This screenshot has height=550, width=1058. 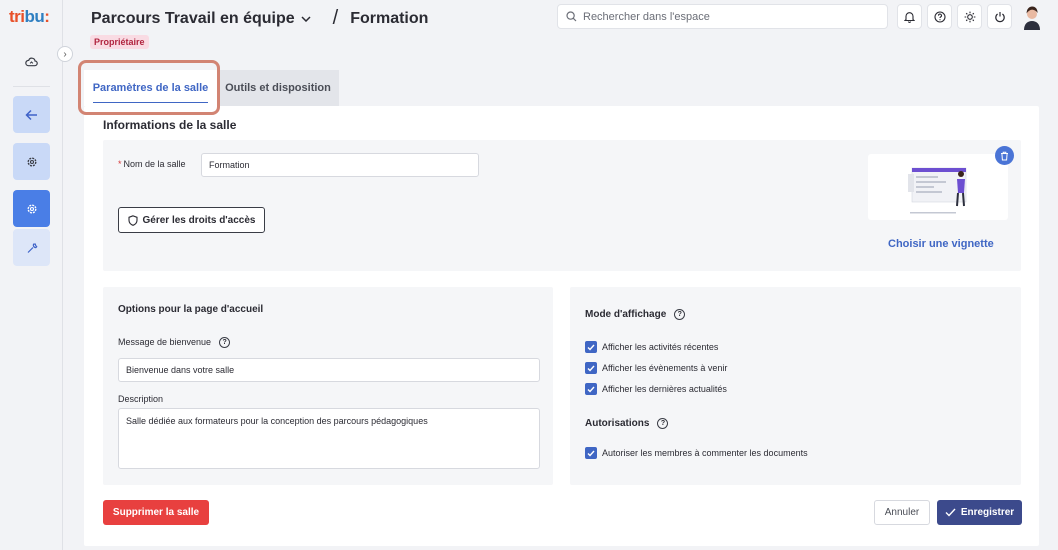 I want to click on permissions-title: Autorisations?, so click(x=627, y=424).